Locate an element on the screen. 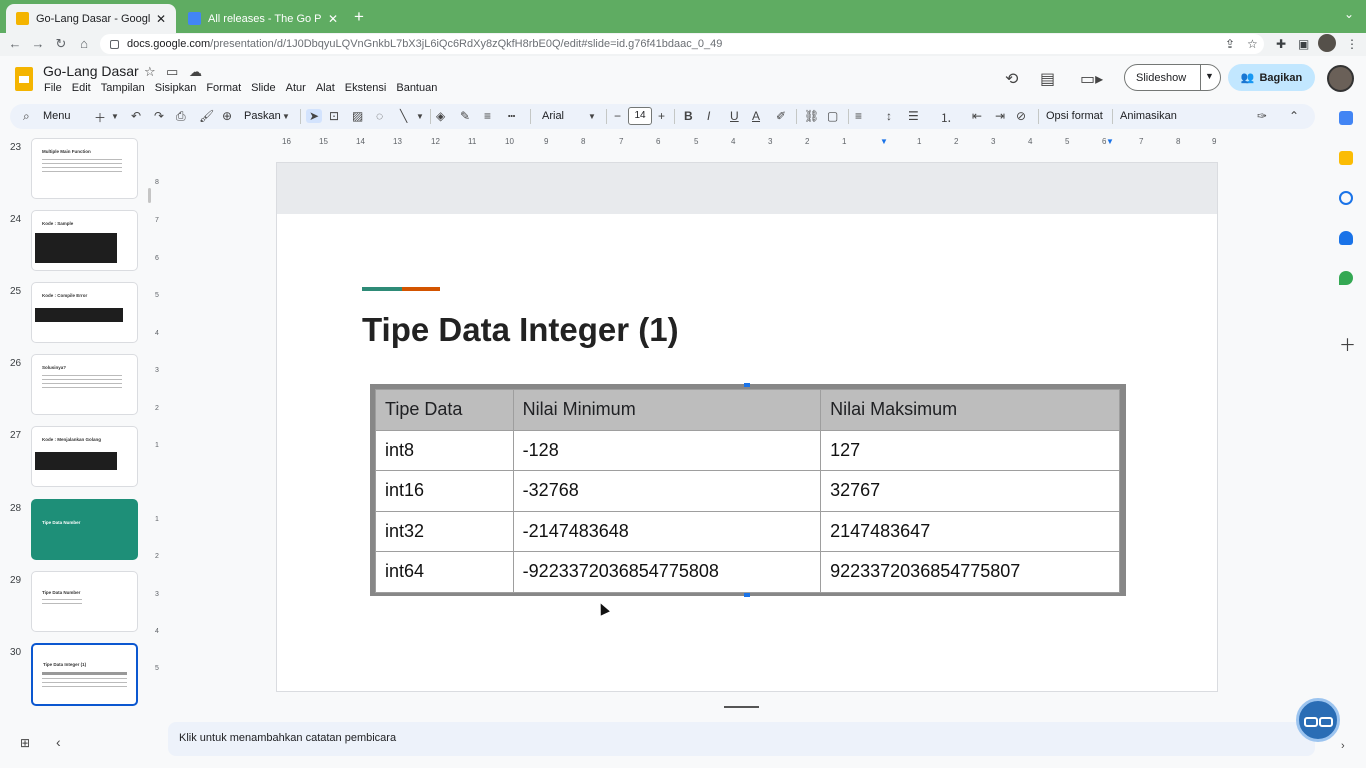  add-addon-icon: ＋ is located at coordinates (1347, 343).